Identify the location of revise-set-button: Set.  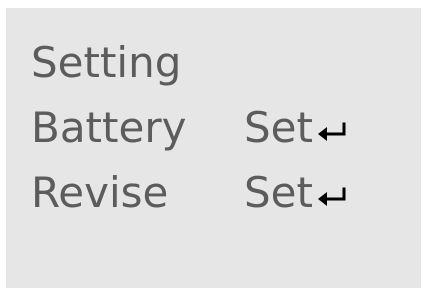
(295, 193).